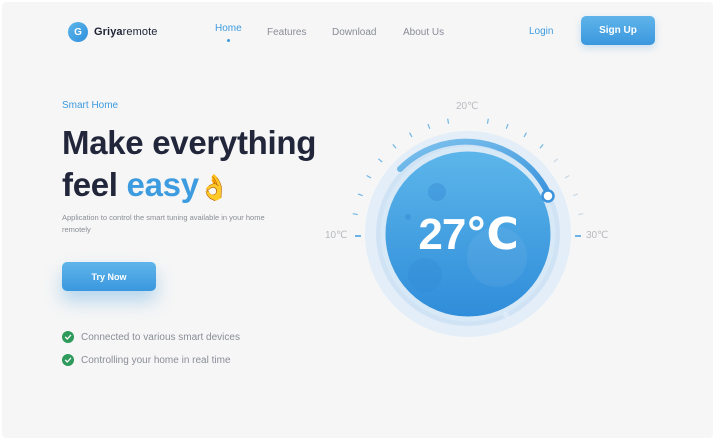 The height and width of the screenshot is (440, 717). I want to click on feature-item: Connected to various smart devices, so click(151, 337).